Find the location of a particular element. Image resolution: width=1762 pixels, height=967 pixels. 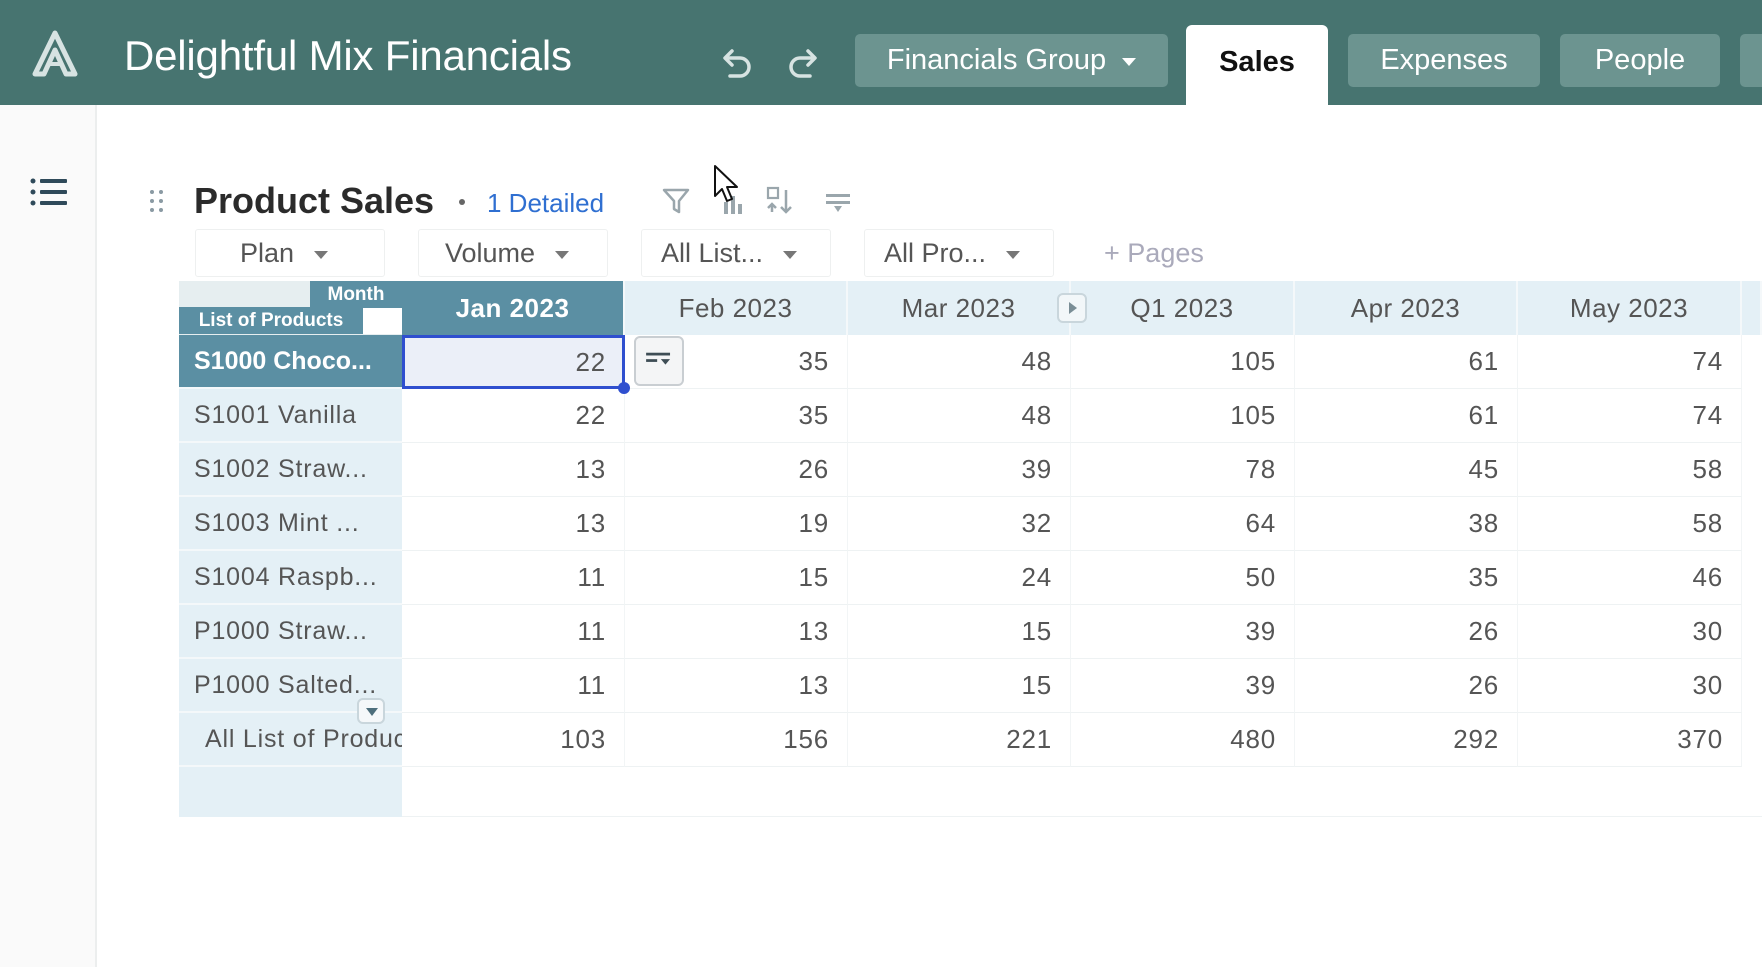

redo-icon is located at coordinates (804, 64).